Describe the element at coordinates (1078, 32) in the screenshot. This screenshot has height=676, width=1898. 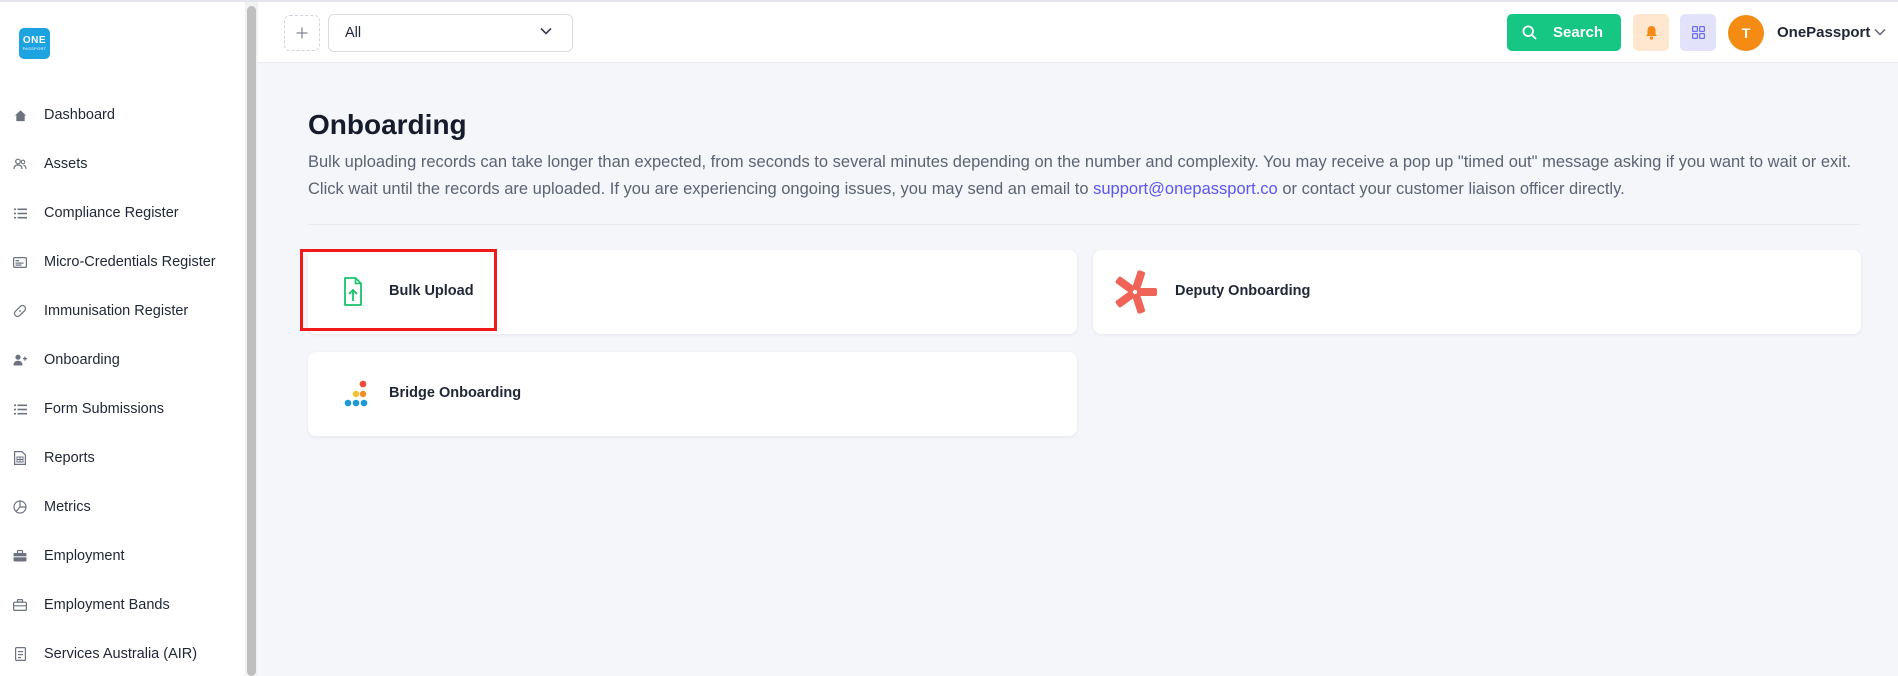
I see `top-header: All Search T OnePassport` at that location.